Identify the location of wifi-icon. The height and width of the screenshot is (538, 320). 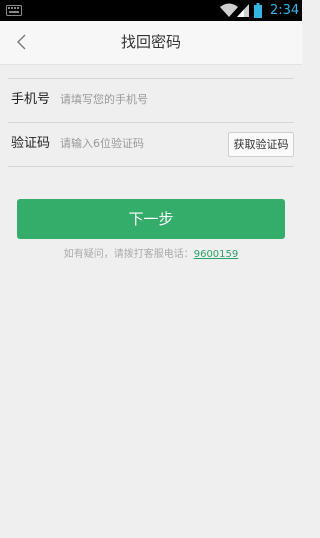
(229, 10).